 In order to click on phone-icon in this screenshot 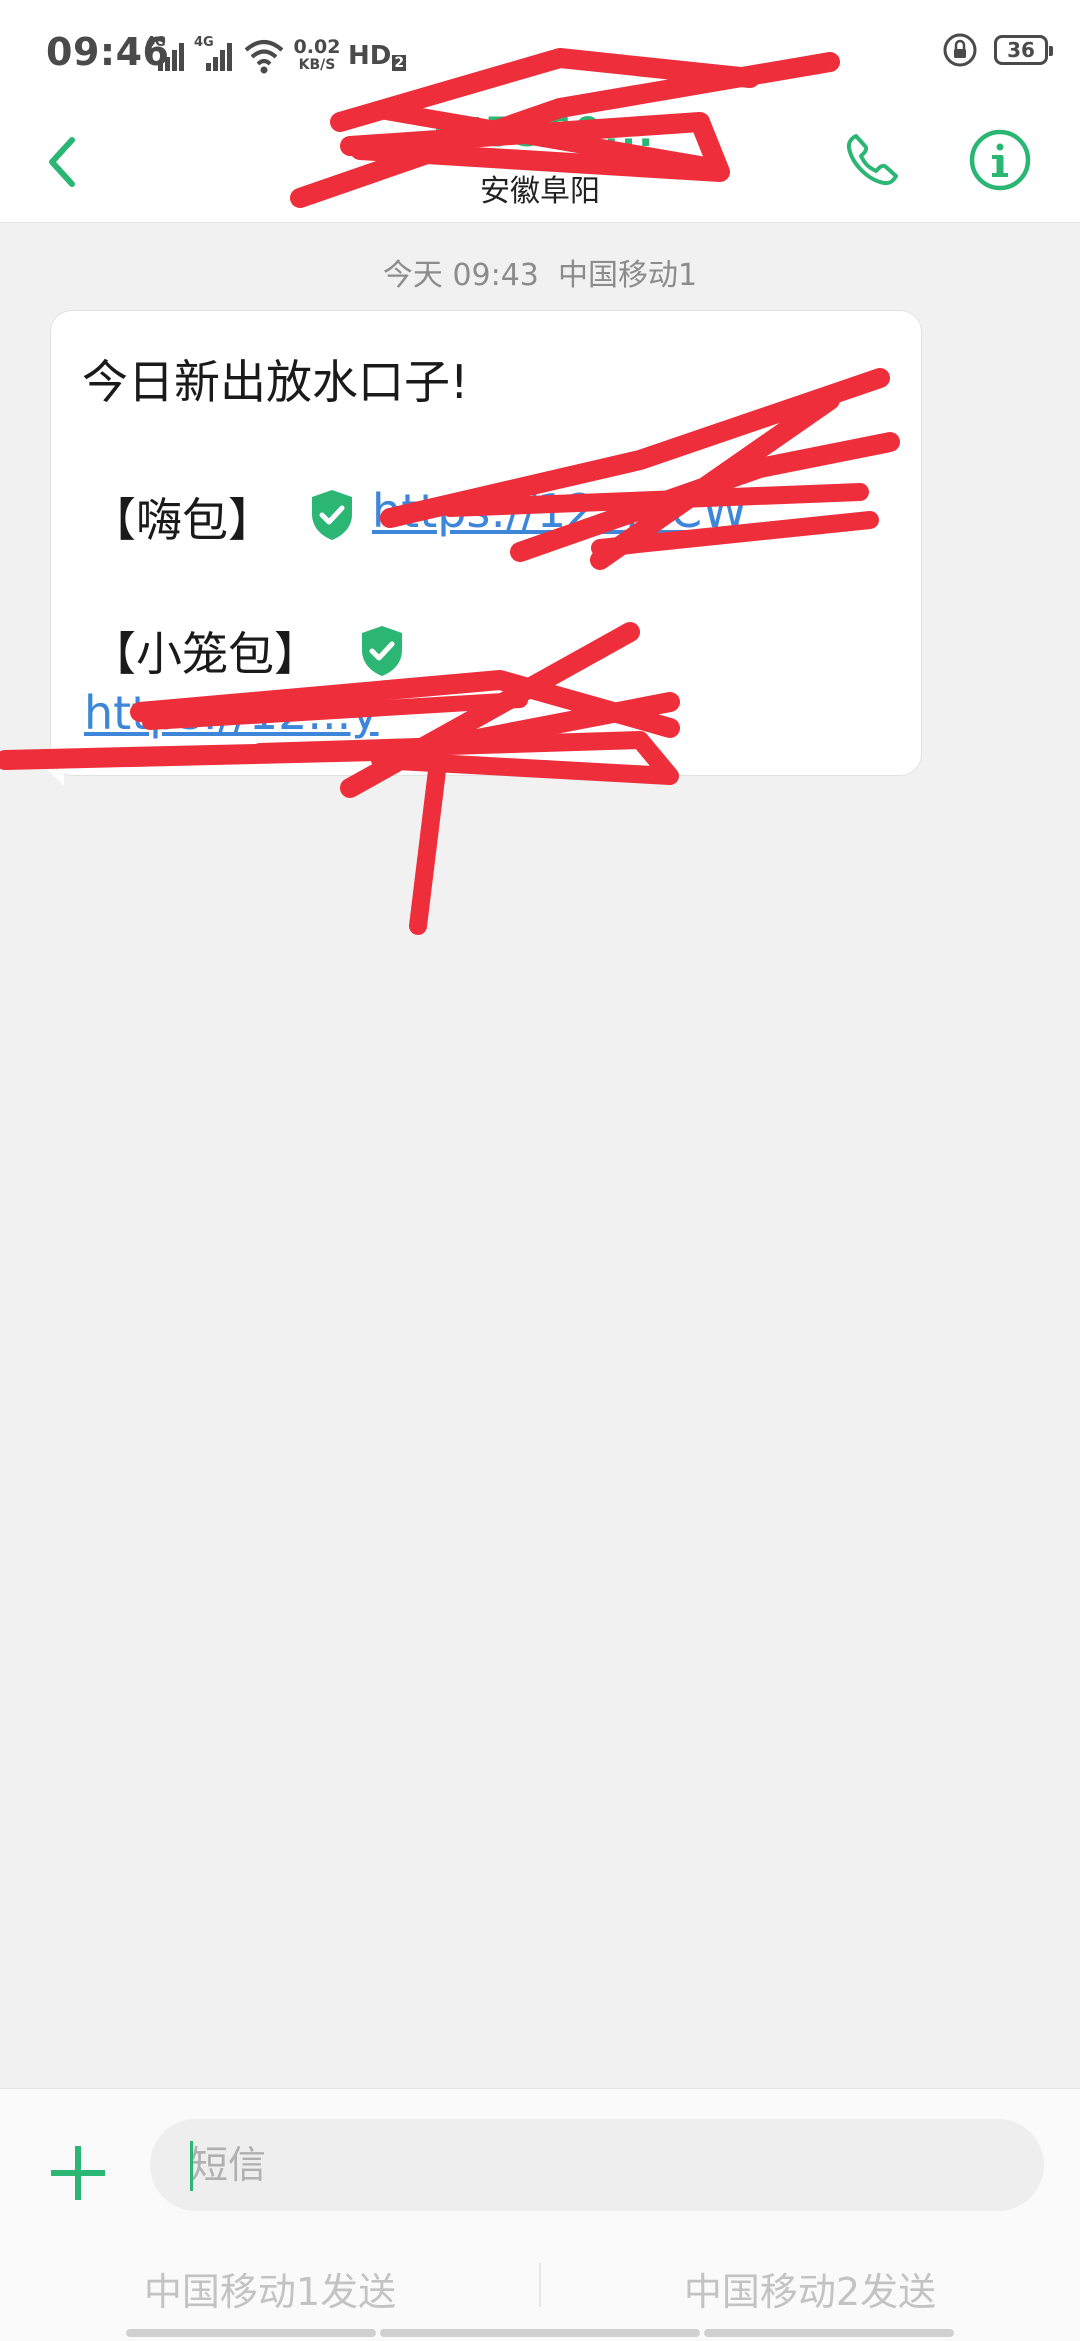, I will do `click(872, 160)`.